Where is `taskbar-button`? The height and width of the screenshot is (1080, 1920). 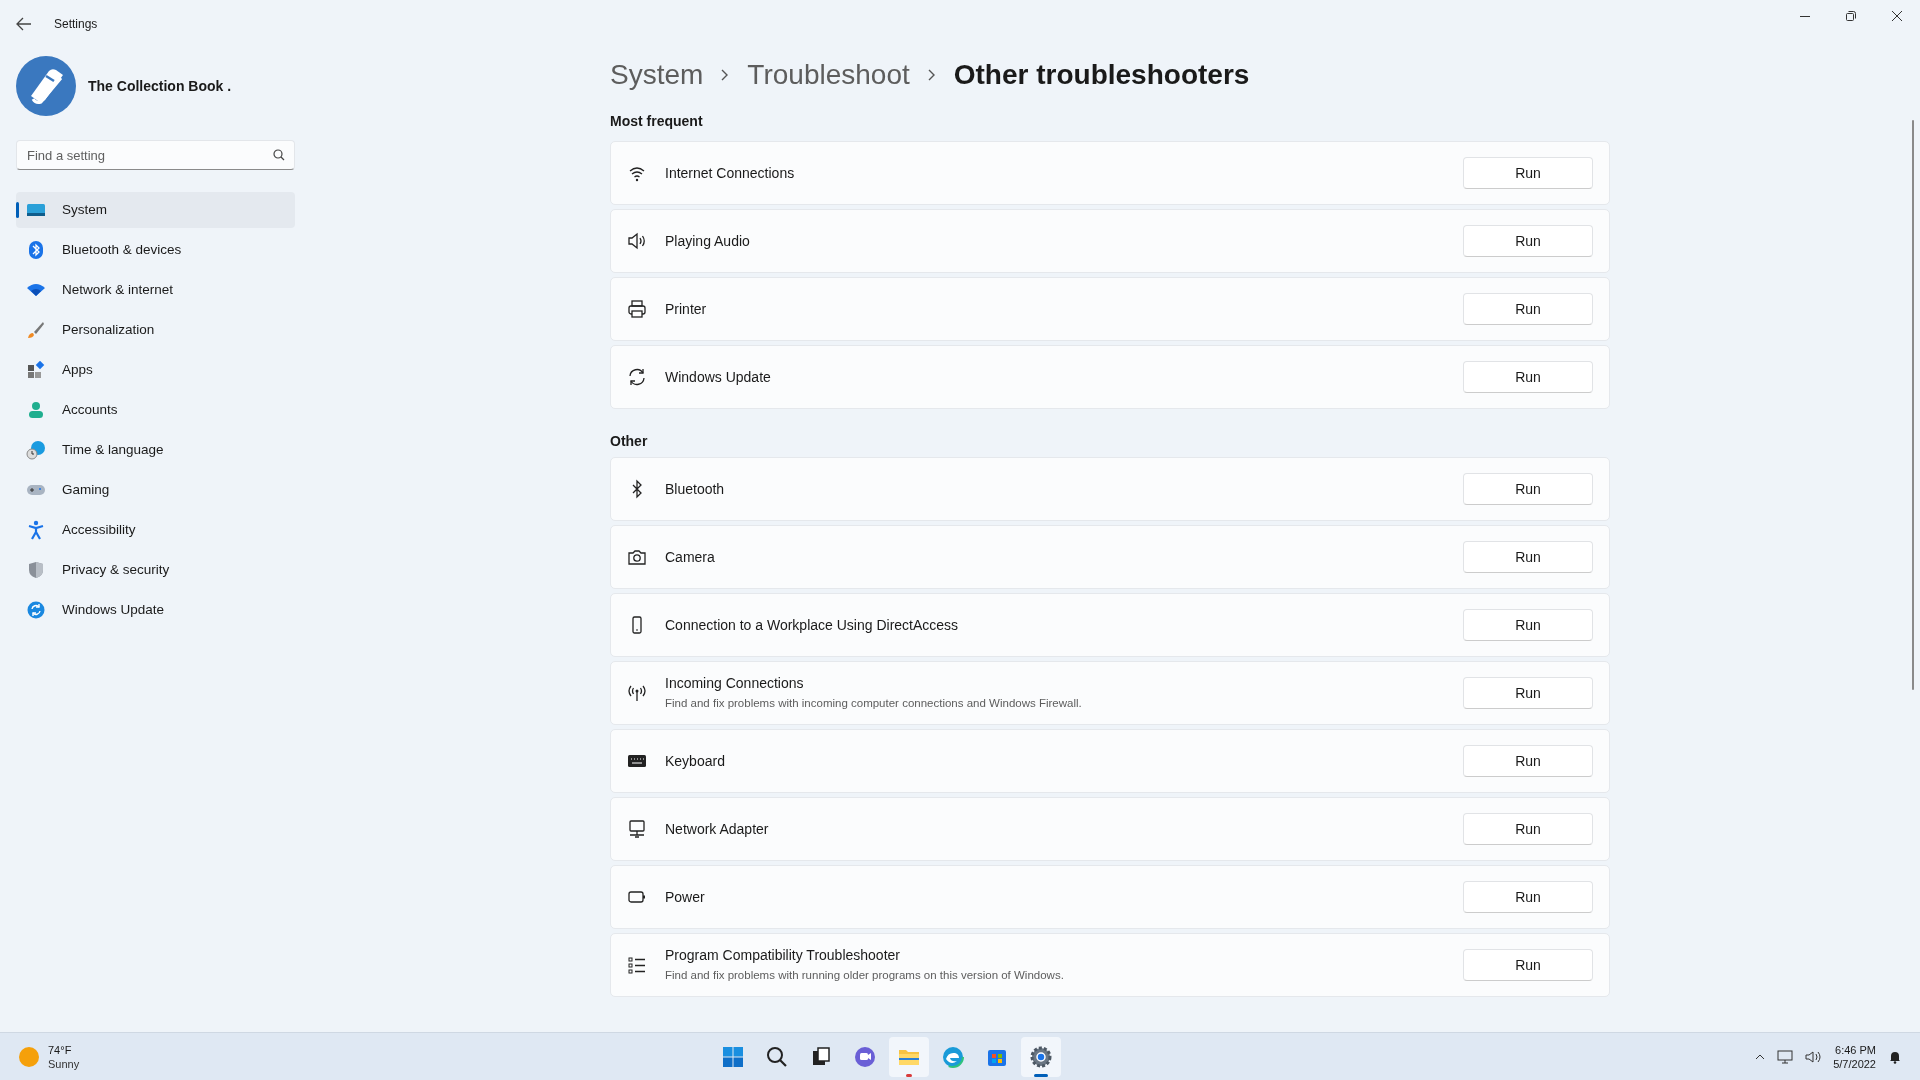 taskbar-button is located at coordinates (1040, 1056).